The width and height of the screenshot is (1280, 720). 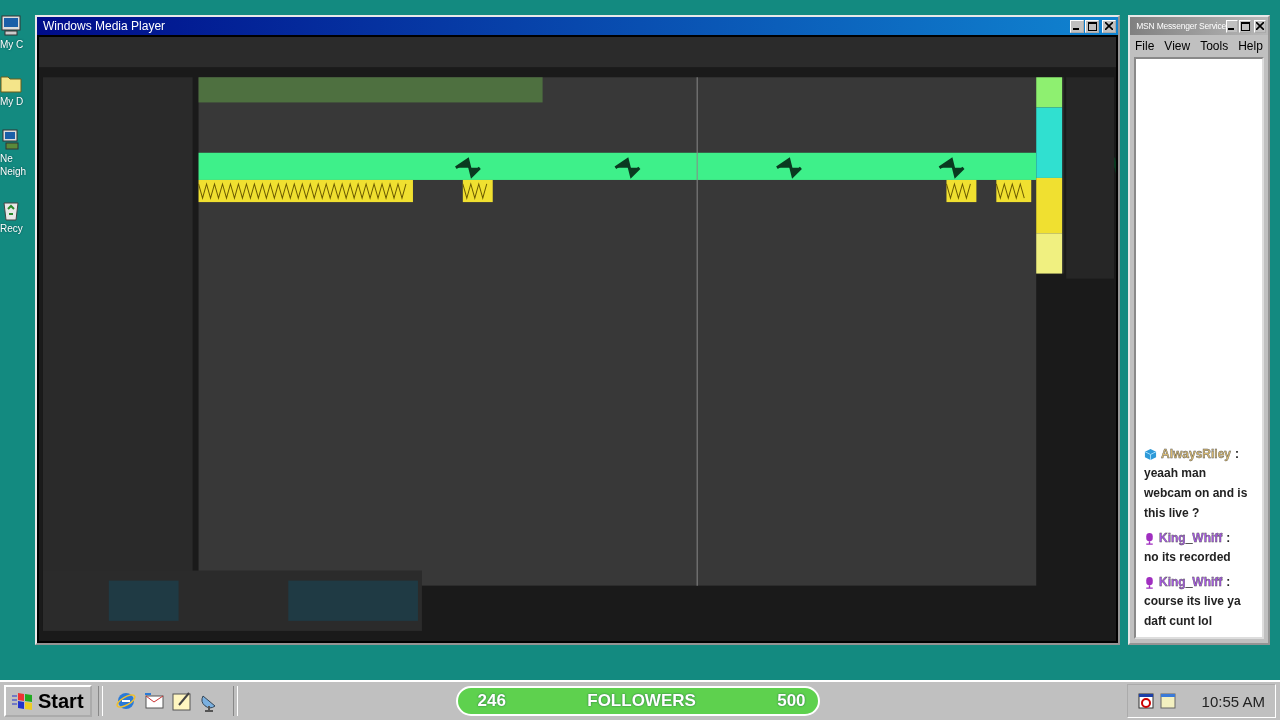 What do you see at coordinates (1250, 46) in the screenshot?
I see `menu-item: Help` at bounding box center [1250, 46].